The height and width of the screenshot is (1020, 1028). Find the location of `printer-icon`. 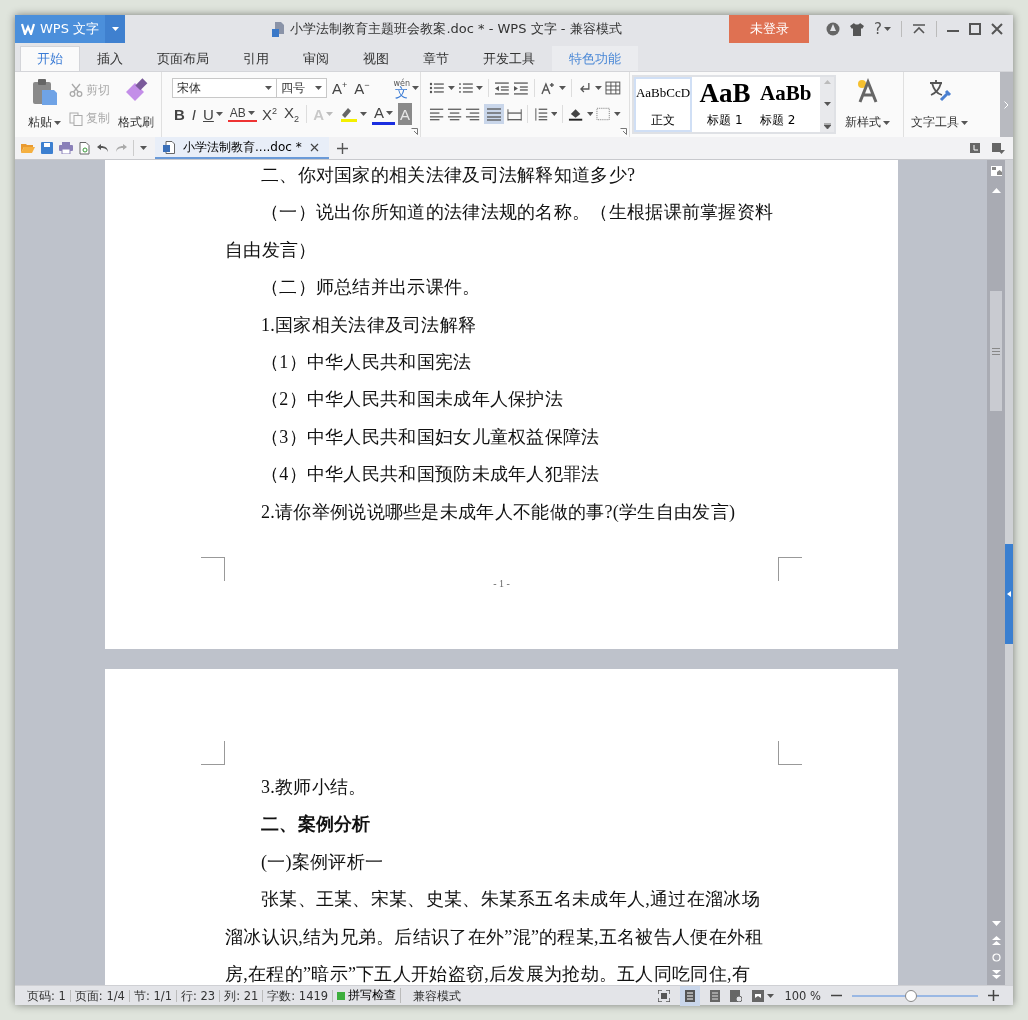

printer-icon is located at coordinates (66, 148).